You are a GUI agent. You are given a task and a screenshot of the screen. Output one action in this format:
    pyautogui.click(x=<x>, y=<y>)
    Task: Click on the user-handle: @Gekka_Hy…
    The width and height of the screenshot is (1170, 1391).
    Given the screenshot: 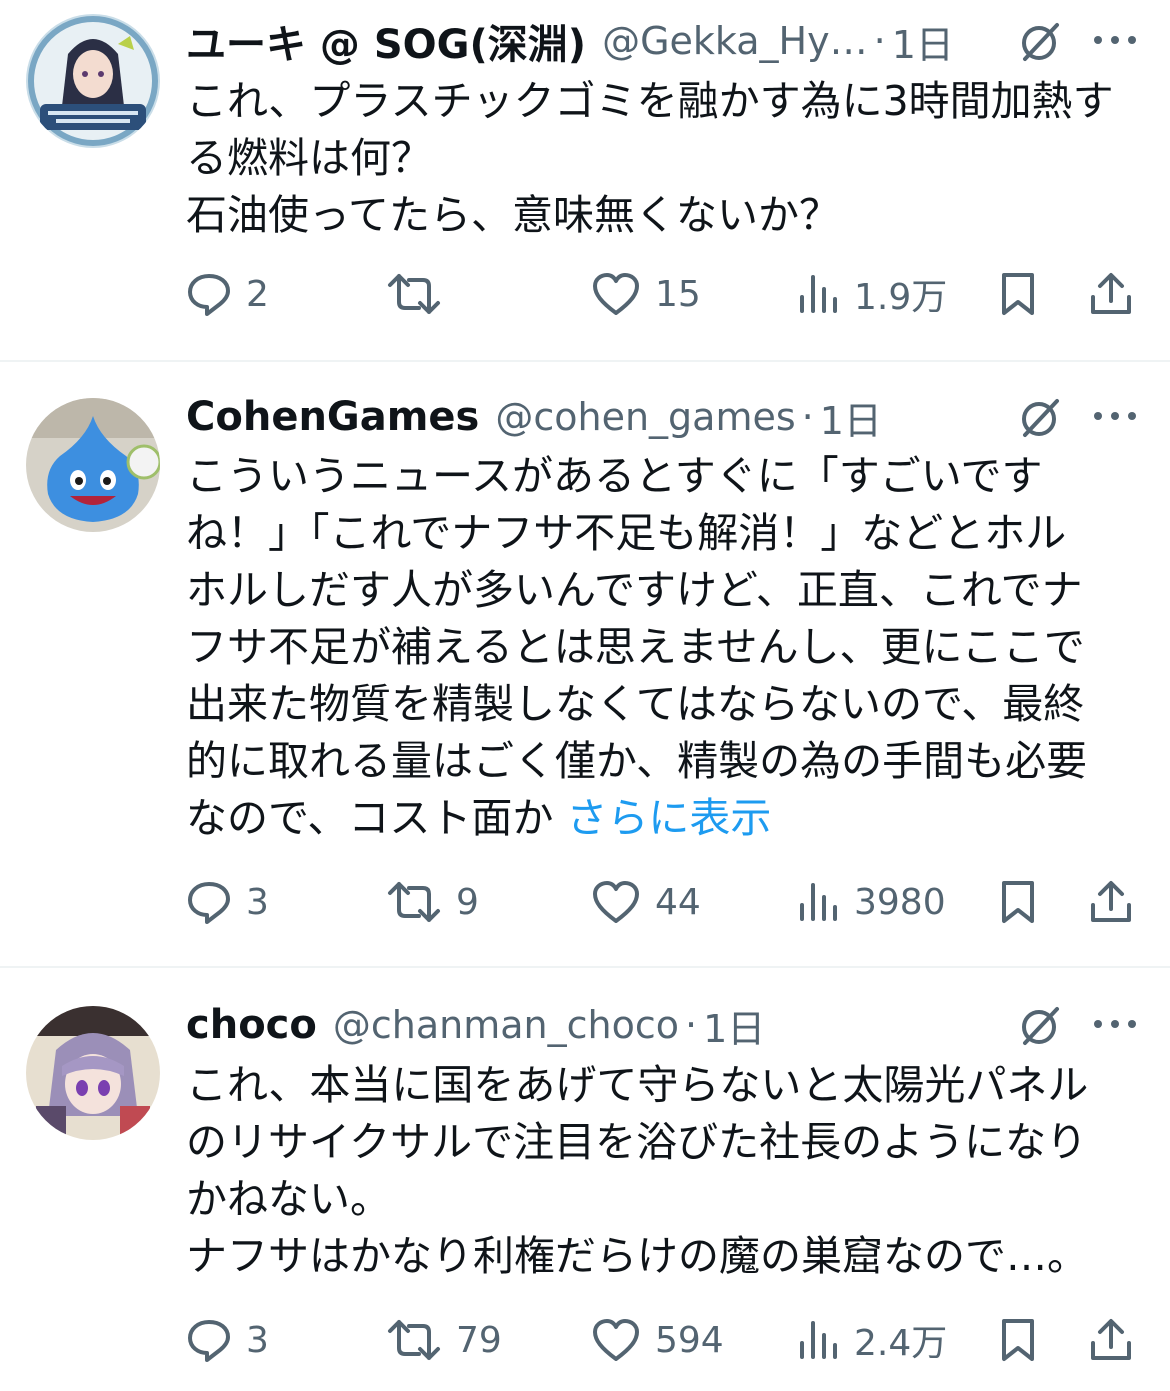 What is the action you would take?
    pyautogui.click(x=735, y=41)
    